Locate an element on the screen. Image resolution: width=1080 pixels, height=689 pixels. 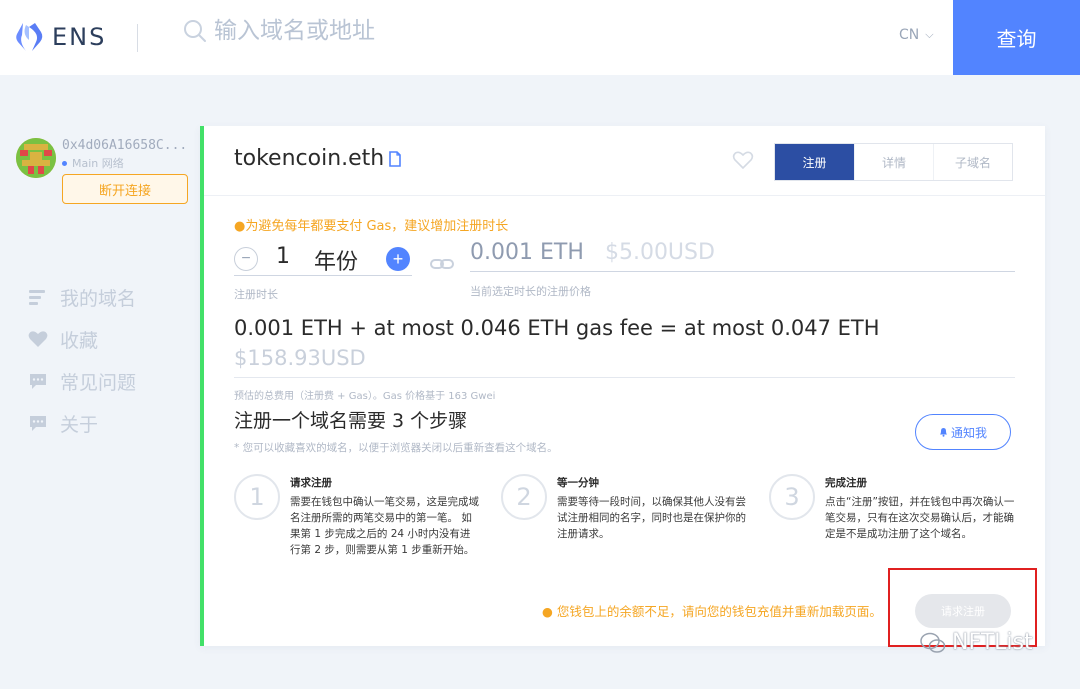
decrease-years-button: − is located at coordinates (246, 259).